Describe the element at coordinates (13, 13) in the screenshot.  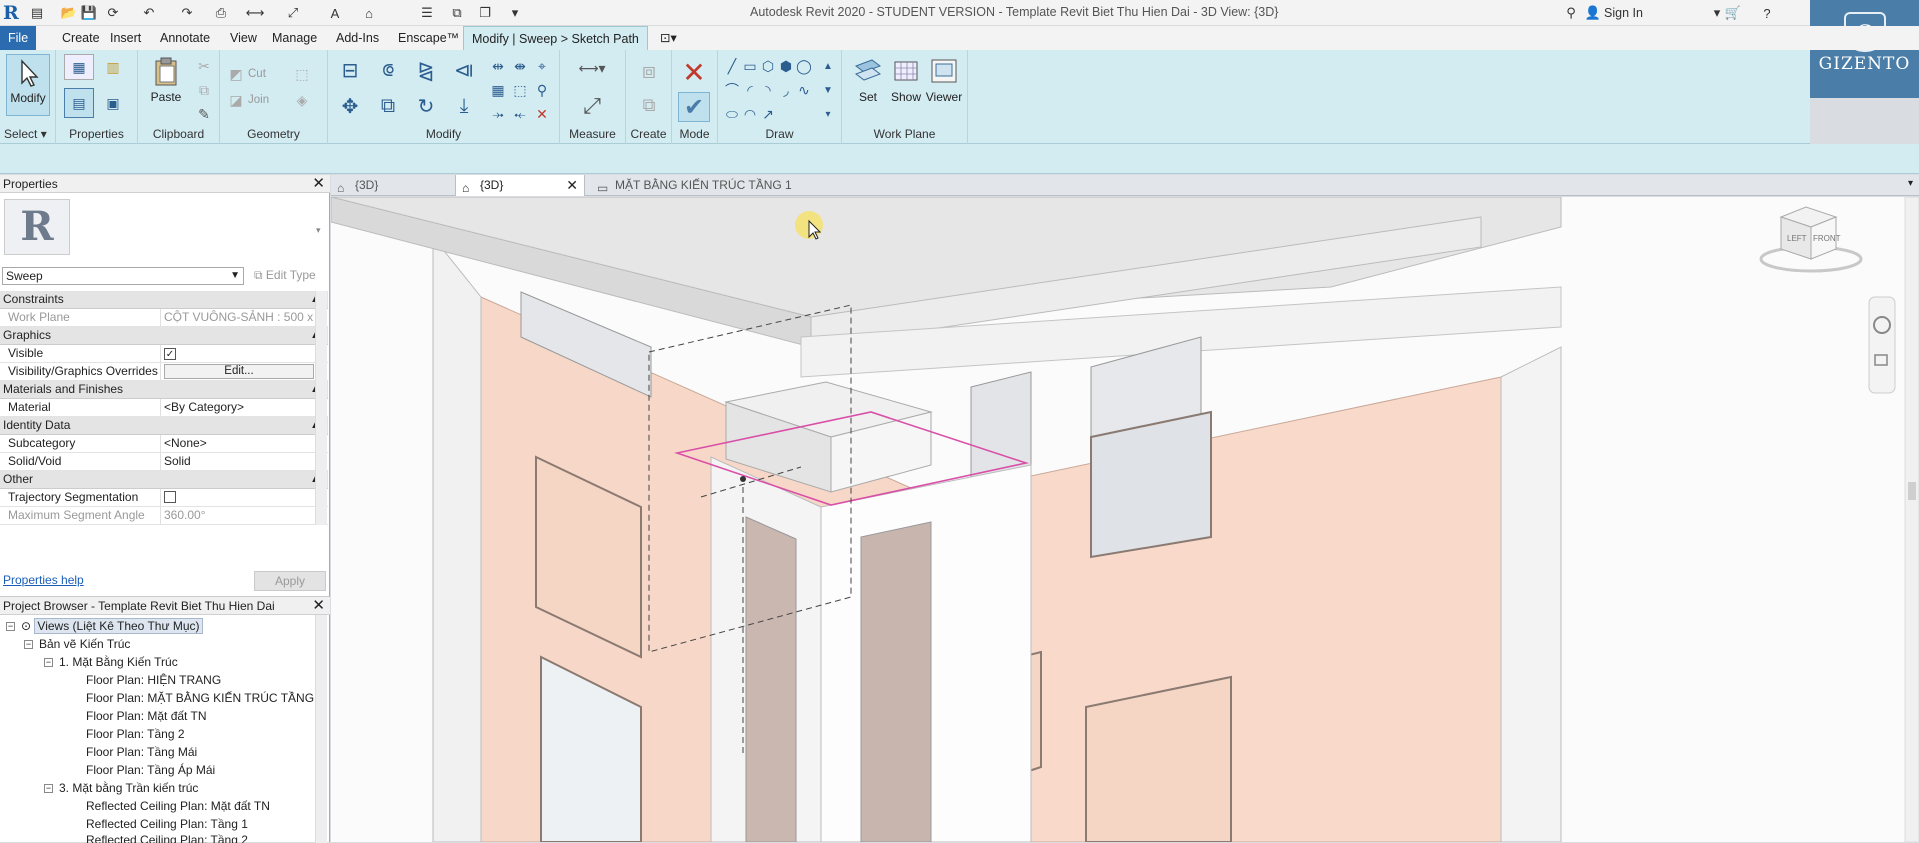
I see `revit-logo-icon: R` at that location.